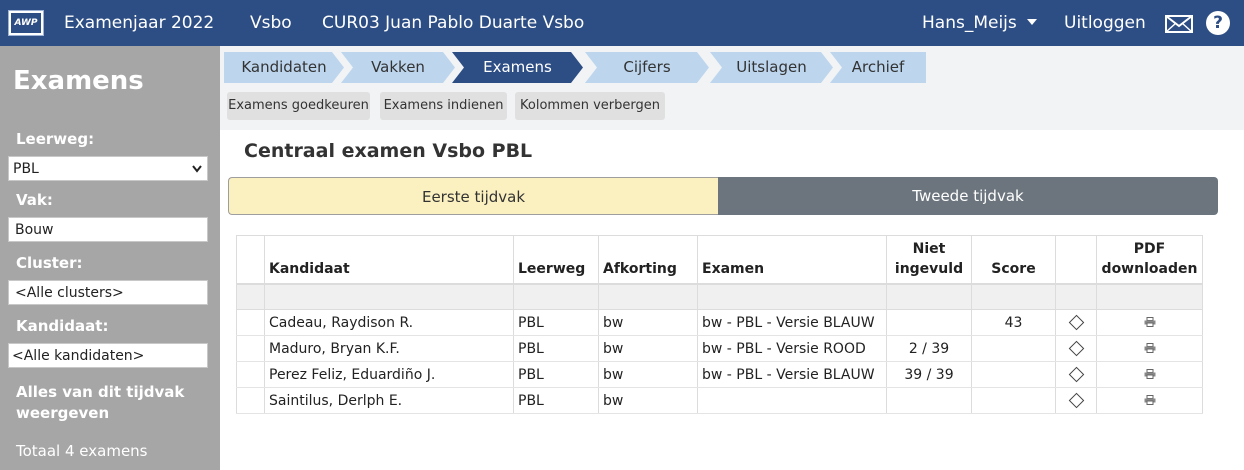  What do you see at coordinates (26, 169) in the screenshot?
I see `leerweg-value: PBL` at bounding box center [26, 169].